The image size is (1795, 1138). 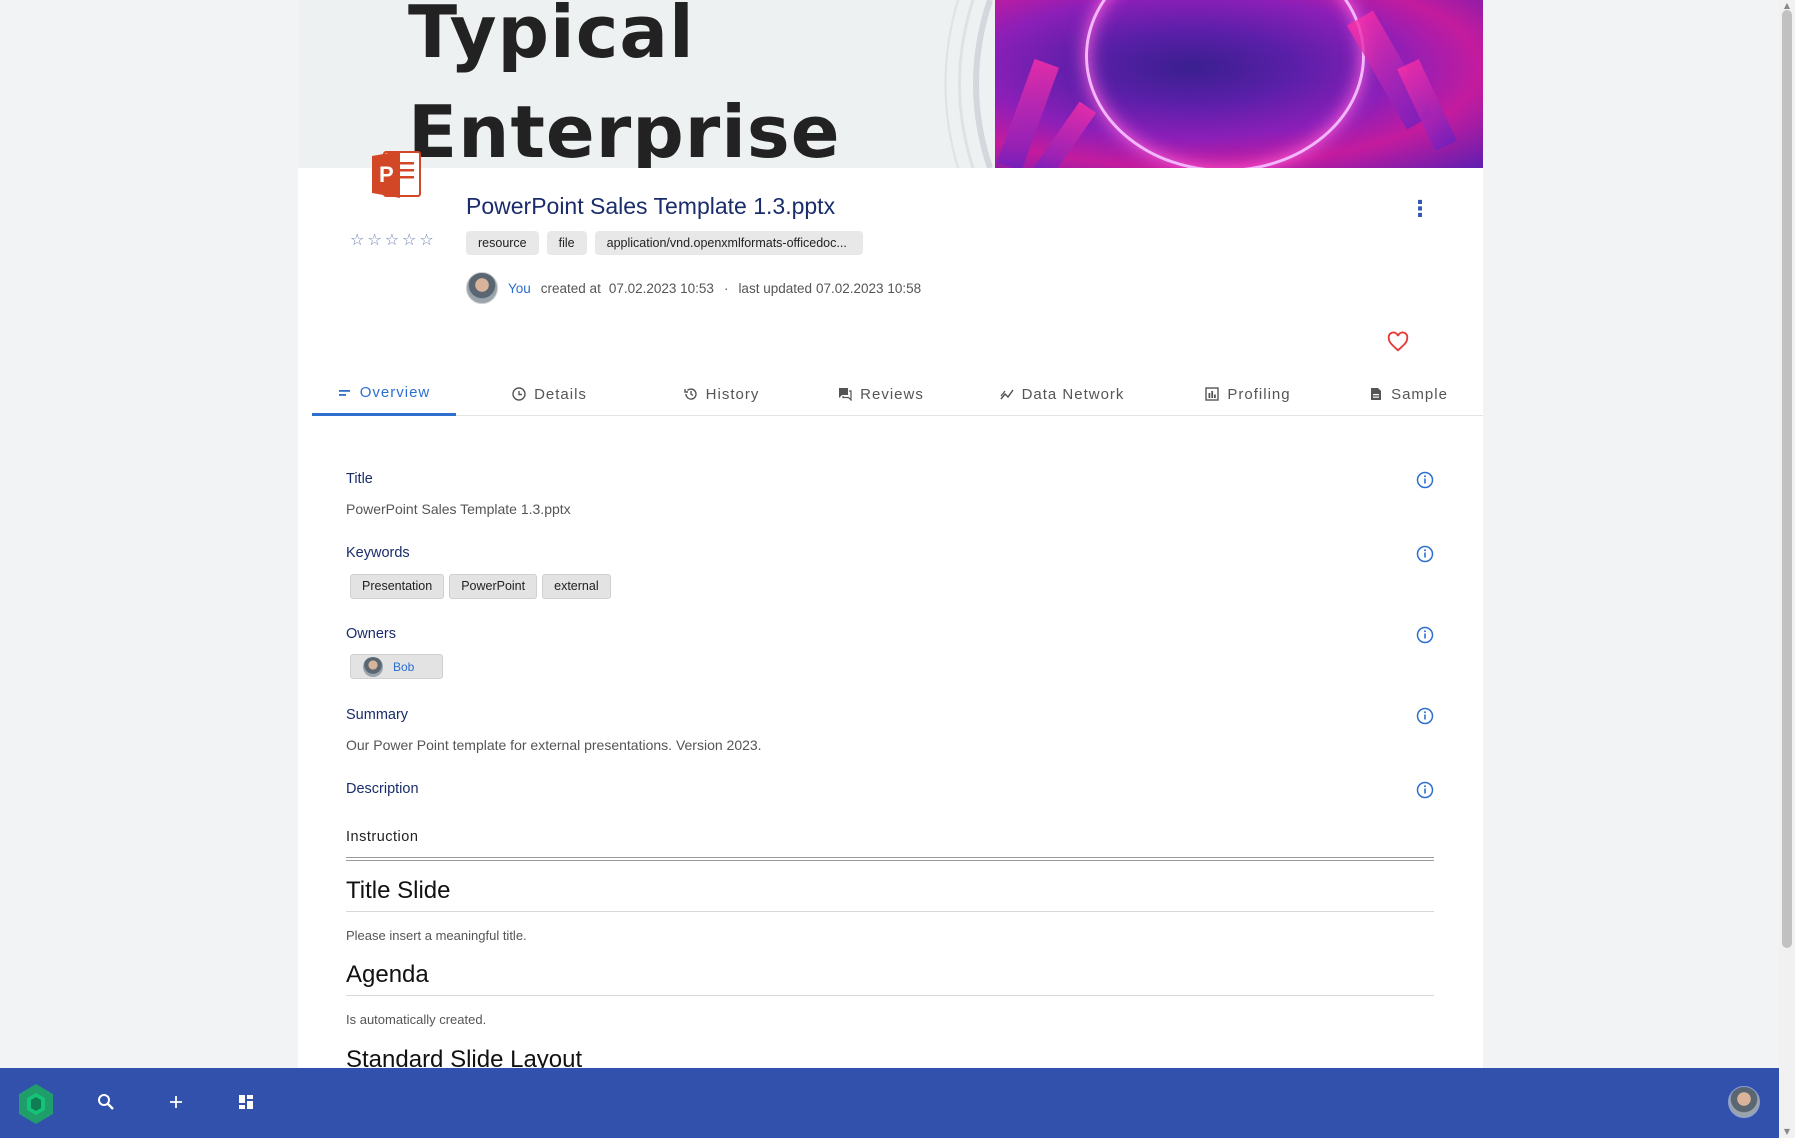 What do you see at coordinates (1425, 554) in the screenshot?
I see `keywords-info-icon` at bounding box center [1425, 554].